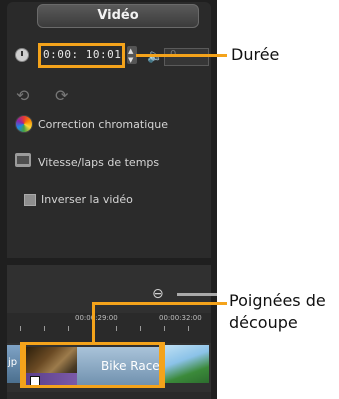 The width and height of the screenshot is (339, 399). Describe the element at coordinates (118, 16) in the screenshot. I see `tab-video: Vidéo` at that location.